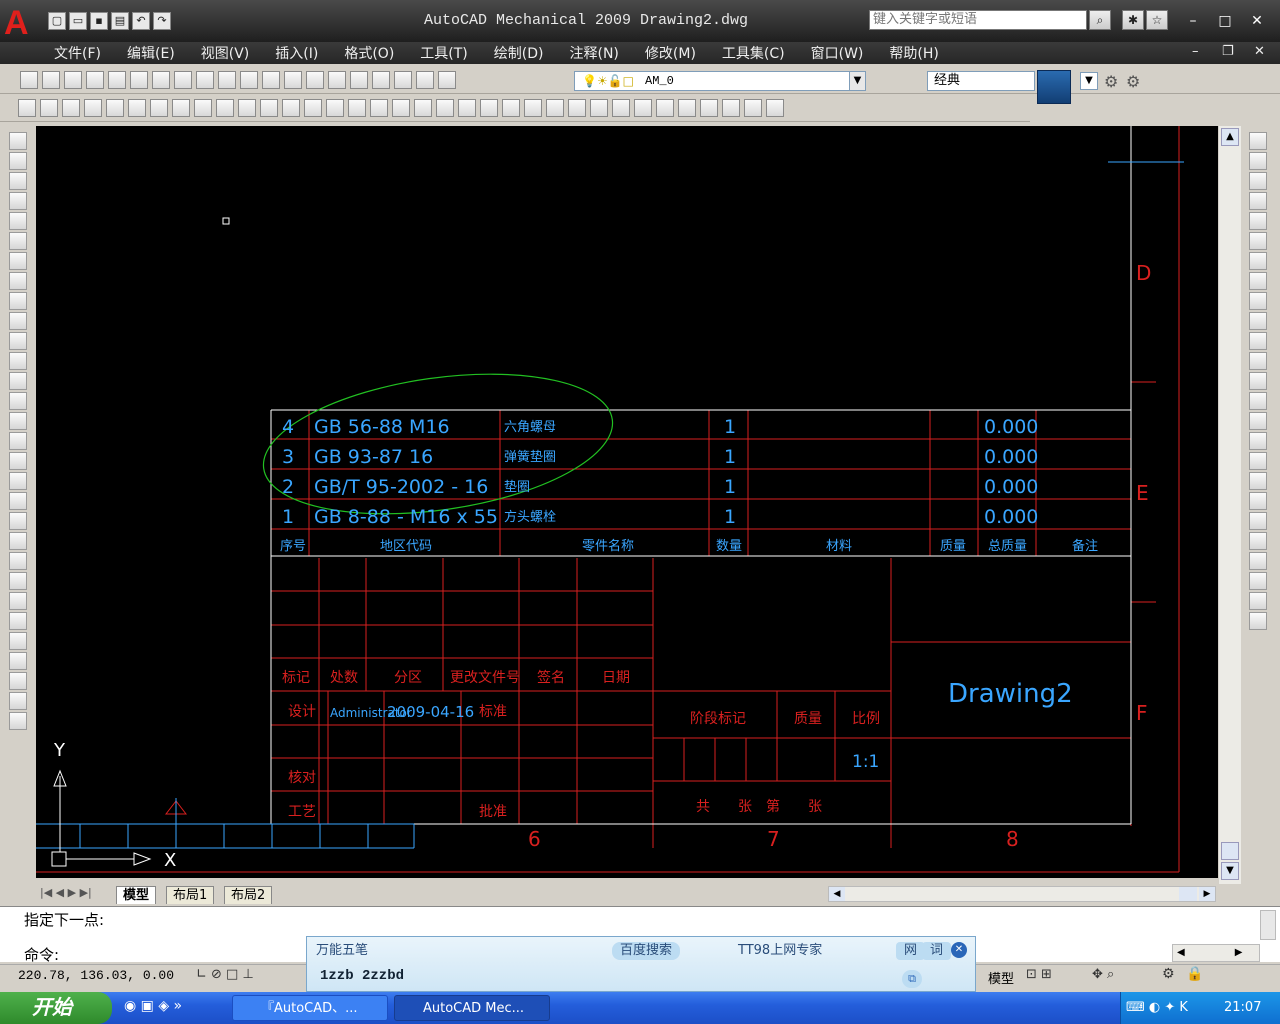  Describe the element at coordinates (857, 81) in the screenshot. I see `chevron-down-icon: ▼` at that location.